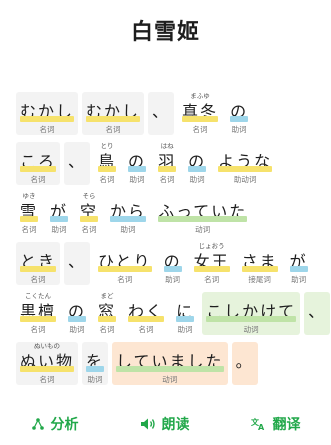 Image resolution: width=331 pixels, height=445 pixels. Describe the element at coordinates (47, 346) in the screenshot. I see `furigana: ぬいもの` at that location.